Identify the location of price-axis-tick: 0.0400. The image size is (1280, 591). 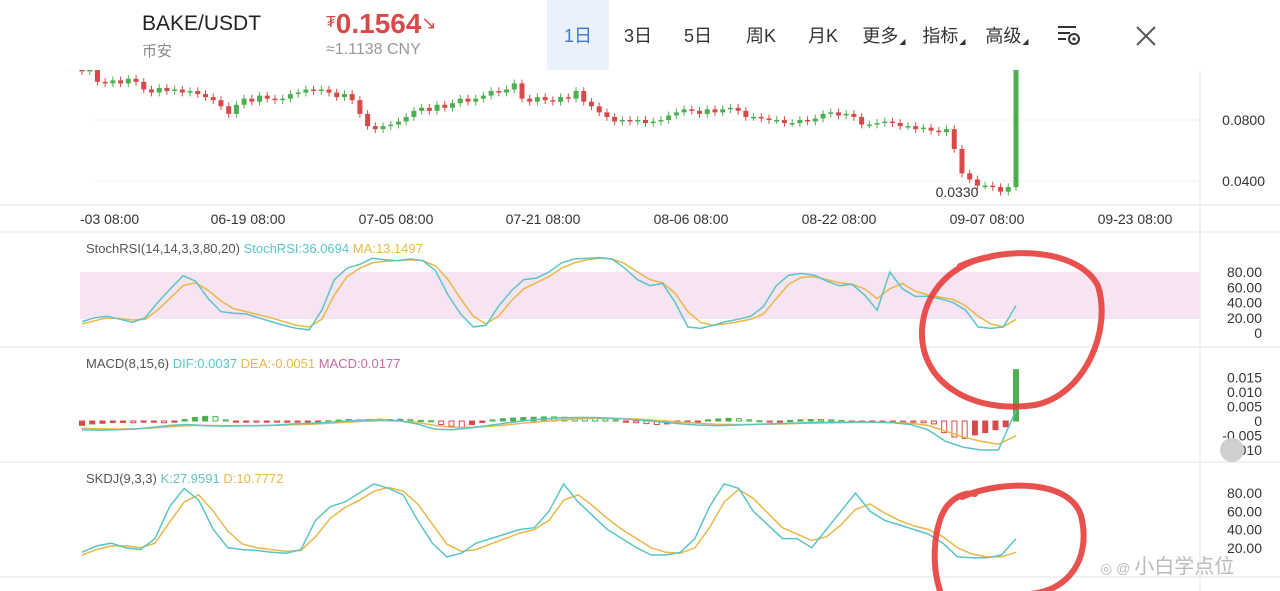
(1243, 181).